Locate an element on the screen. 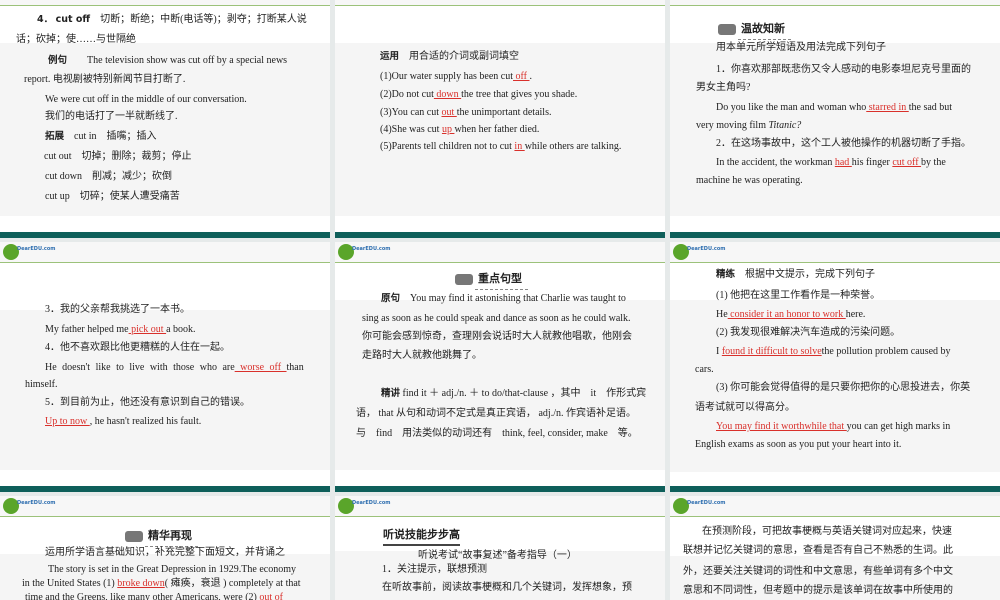 The width and height of the screenshot is (1000, 600). item-number: 4． is located at coordinates (45, 19).